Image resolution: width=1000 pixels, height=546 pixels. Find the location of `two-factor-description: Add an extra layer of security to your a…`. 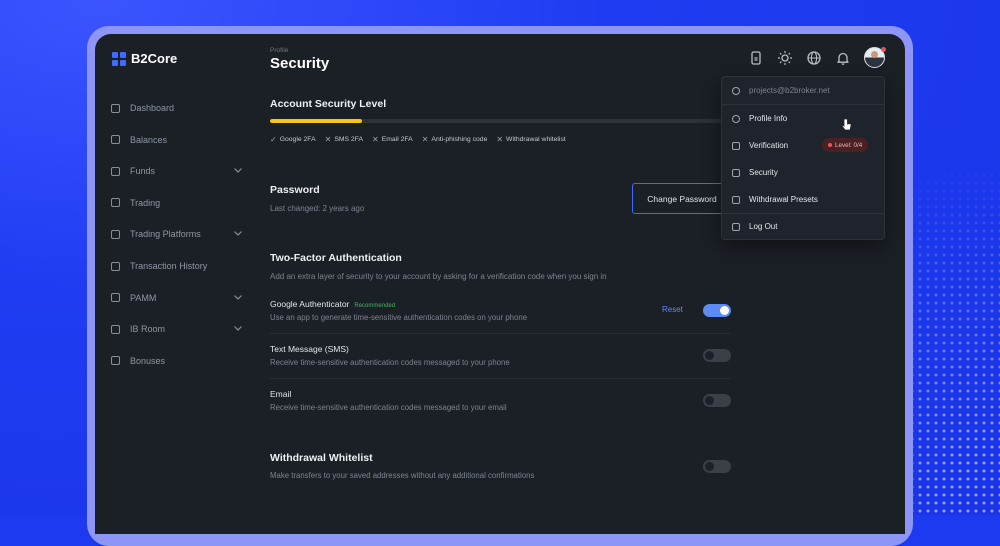

two-factor-description: Add an extra layer of security to your a… is located at coordinates (438, 276).